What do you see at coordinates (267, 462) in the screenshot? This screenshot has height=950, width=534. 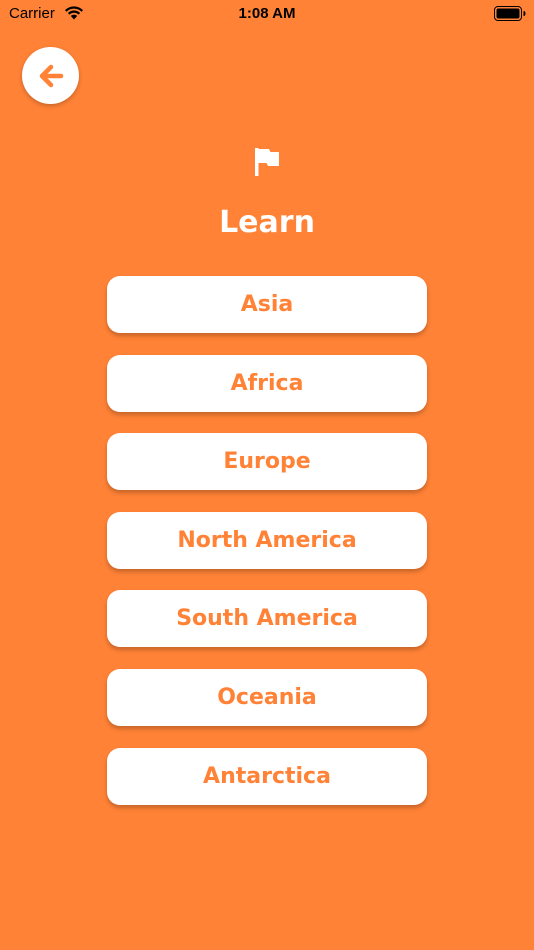 I see `continent-button-europe: Europe` at bounding box center [267, 462].